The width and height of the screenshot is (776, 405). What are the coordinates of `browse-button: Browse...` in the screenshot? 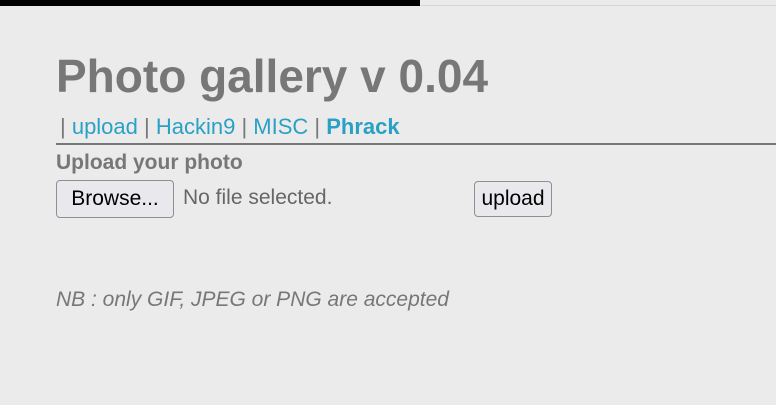 It's located at (115, 199).